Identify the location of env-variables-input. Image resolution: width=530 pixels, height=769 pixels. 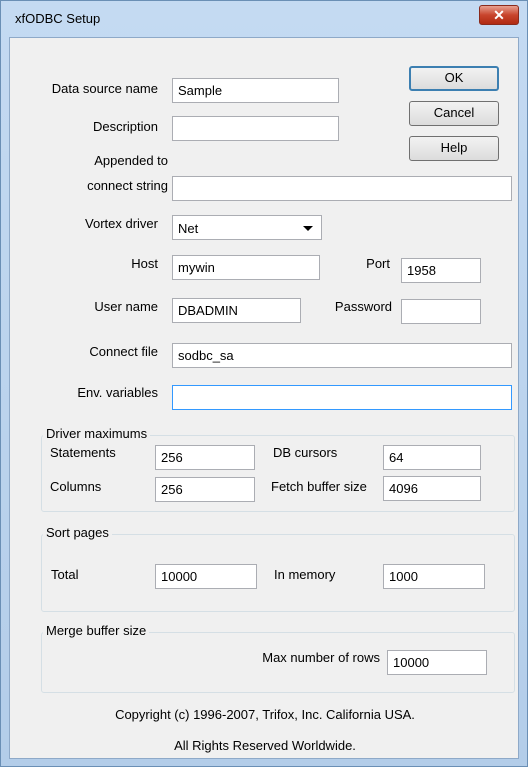
(342, 397).